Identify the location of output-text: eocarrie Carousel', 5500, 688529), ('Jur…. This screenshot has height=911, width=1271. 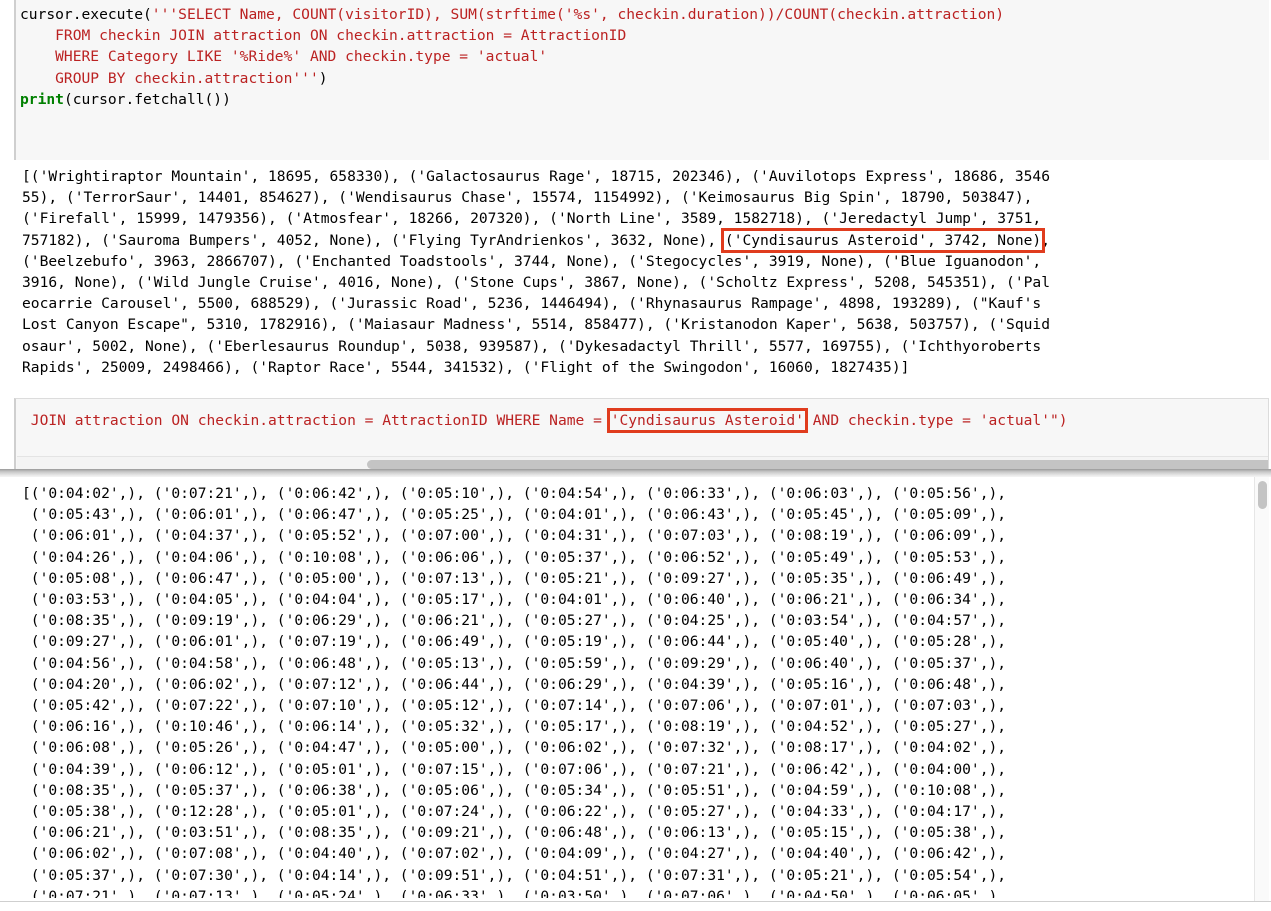
(532, 304).